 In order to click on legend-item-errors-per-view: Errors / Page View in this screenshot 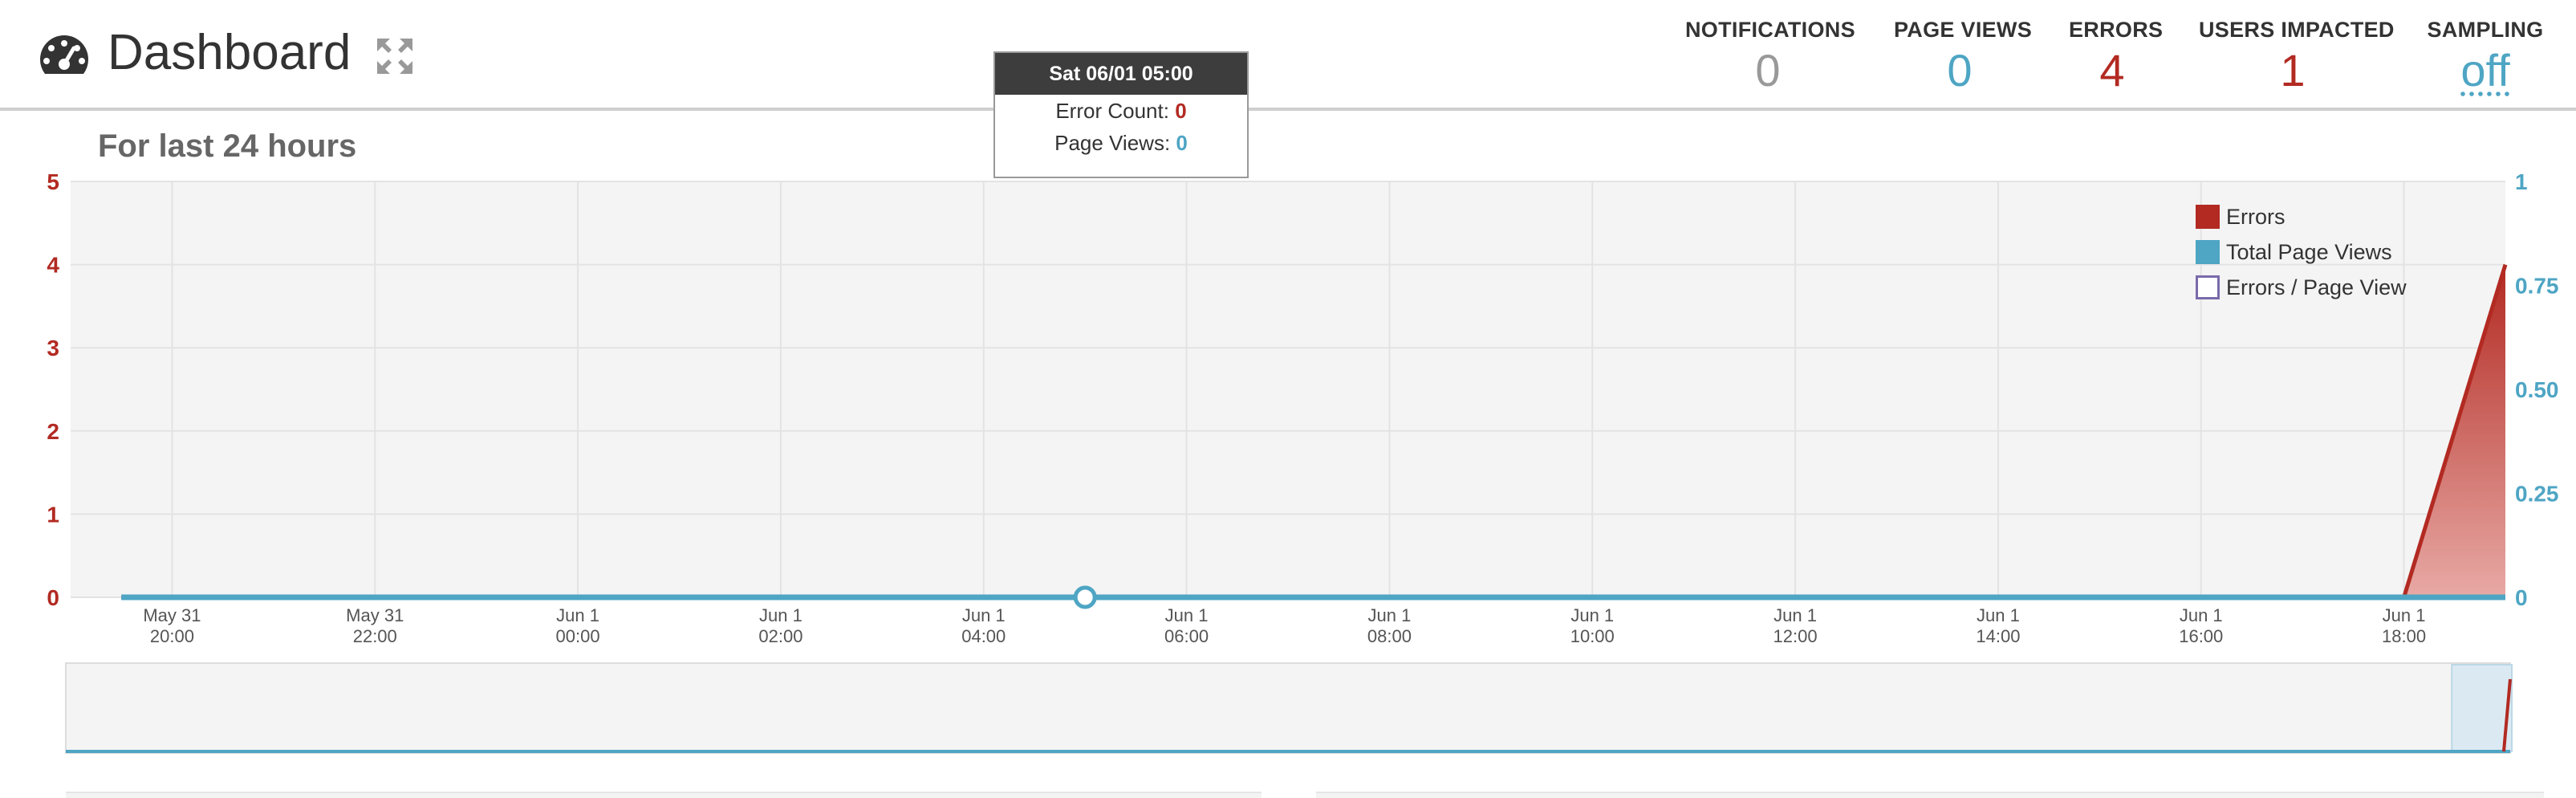, I will do `click(2301, 288)`.